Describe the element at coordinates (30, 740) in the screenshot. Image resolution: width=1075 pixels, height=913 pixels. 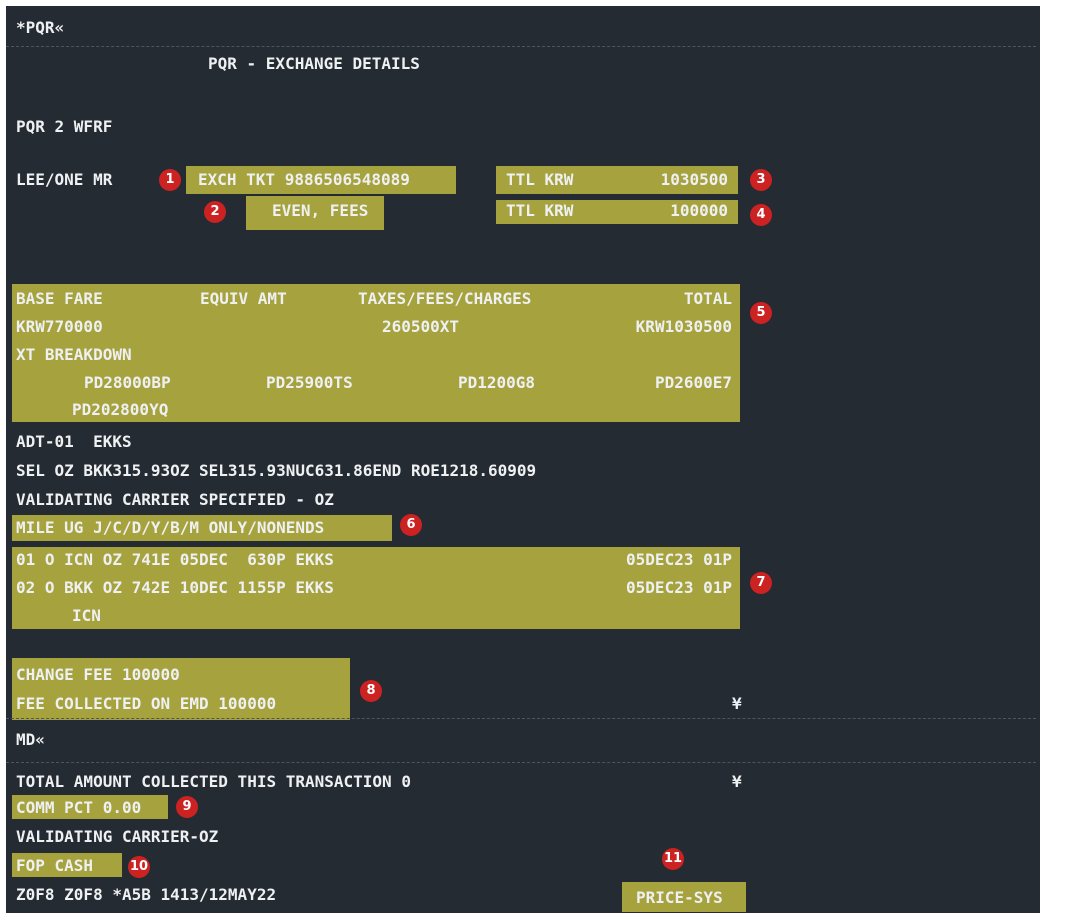
I see `more-data-prompt: MD«` at that location.